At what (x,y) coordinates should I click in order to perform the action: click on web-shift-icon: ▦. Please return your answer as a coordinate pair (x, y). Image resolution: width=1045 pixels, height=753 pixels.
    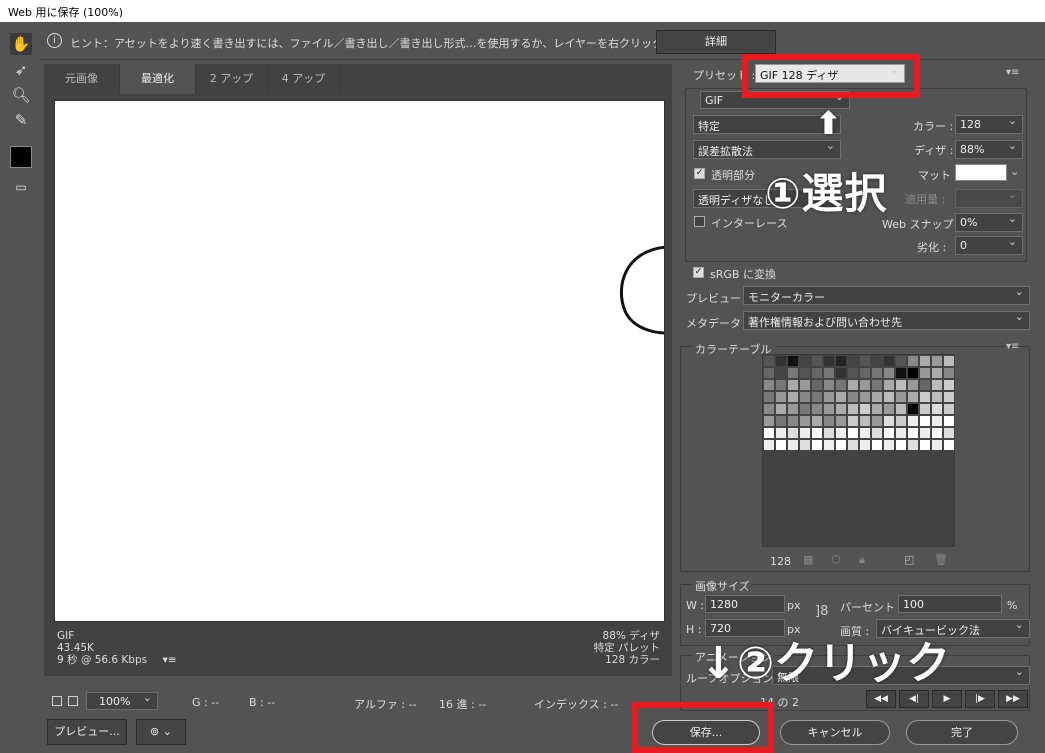
    Looking at the image, I should click on (808, 559).